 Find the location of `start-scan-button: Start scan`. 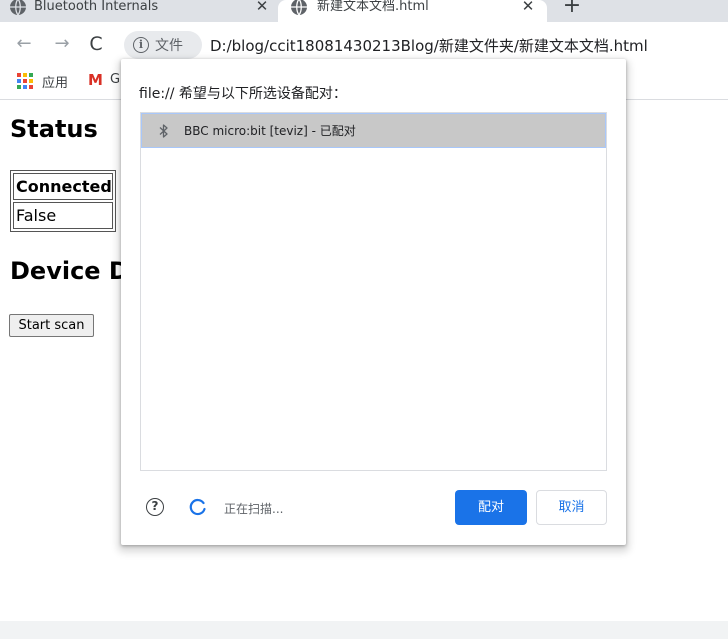

start-scan-button: Start scan is located at coordinates (51, 325).